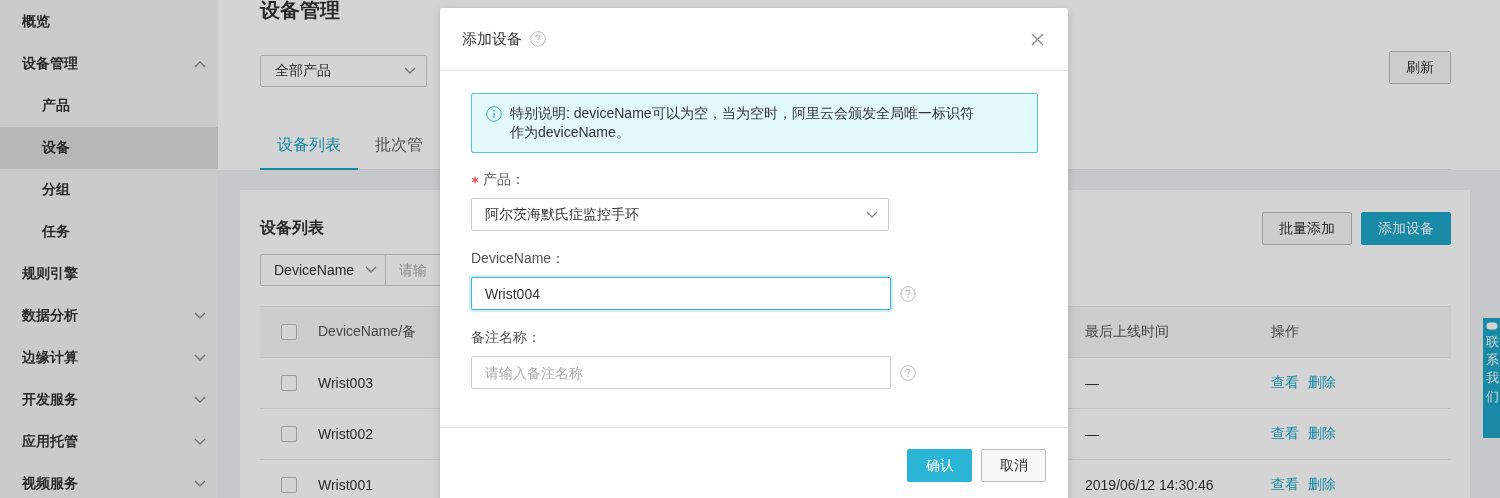 The height and width of the screenshot is (498, 1500). What do you see at coordinates (50, 400) in the screenshot?
I see `sidebar-item-label: 开发服务` at bounding box center [50, 400].